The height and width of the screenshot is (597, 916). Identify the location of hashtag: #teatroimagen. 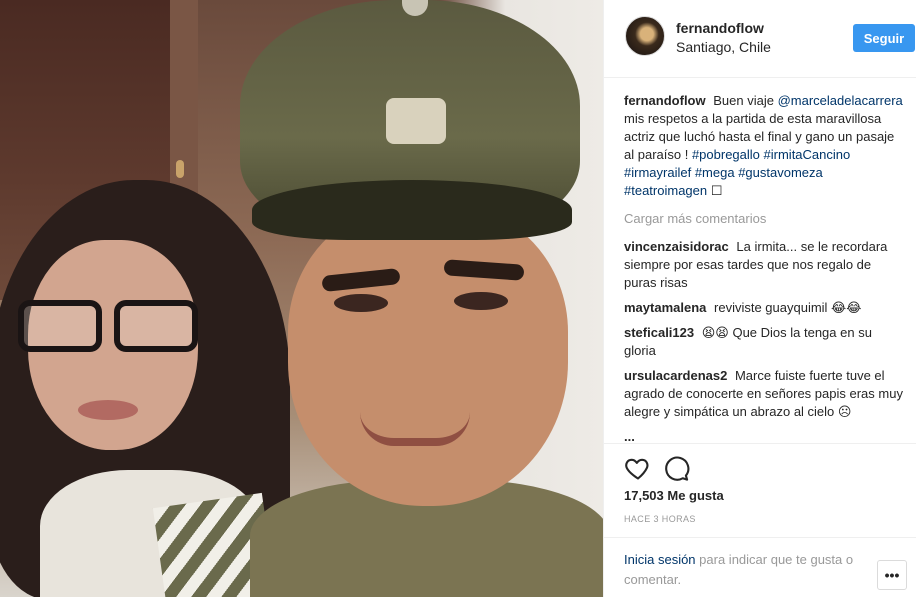
(665, 190).